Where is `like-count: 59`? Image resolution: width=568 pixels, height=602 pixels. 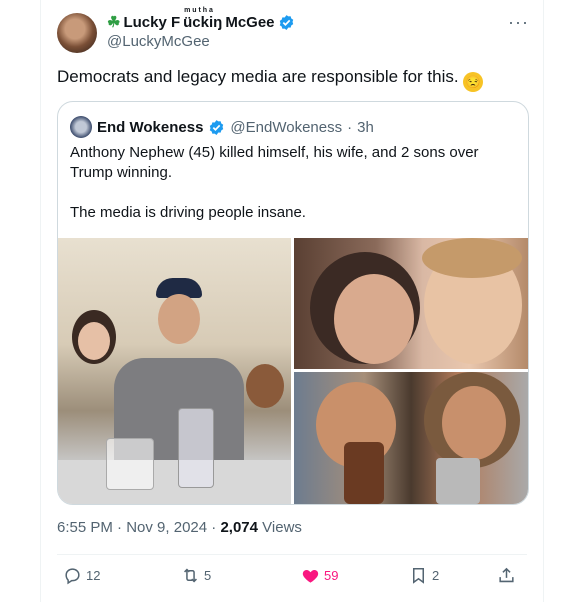 like-count: 59 is located at coordinates (331, 575).